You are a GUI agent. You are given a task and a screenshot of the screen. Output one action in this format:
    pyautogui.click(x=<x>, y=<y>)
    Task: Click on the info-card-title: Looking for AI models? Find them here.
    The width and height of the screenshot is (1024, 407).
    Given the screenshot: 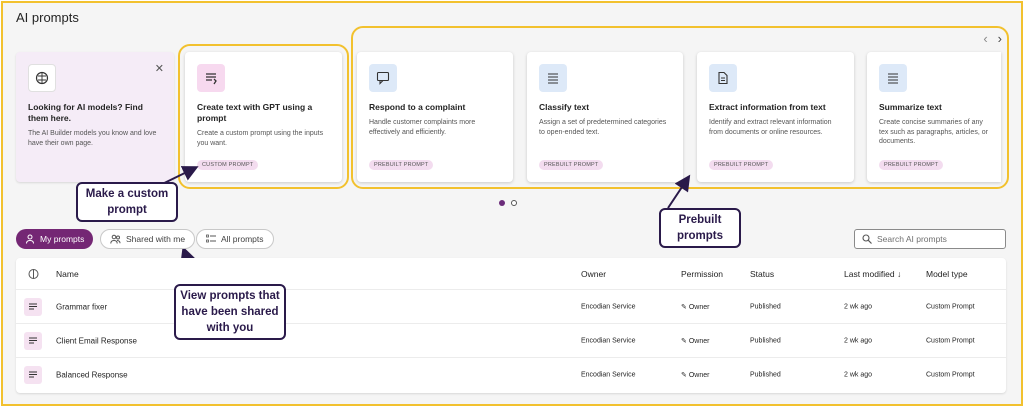 What is the action you would take?
    pyautogui.click(x=85, y=112)
    